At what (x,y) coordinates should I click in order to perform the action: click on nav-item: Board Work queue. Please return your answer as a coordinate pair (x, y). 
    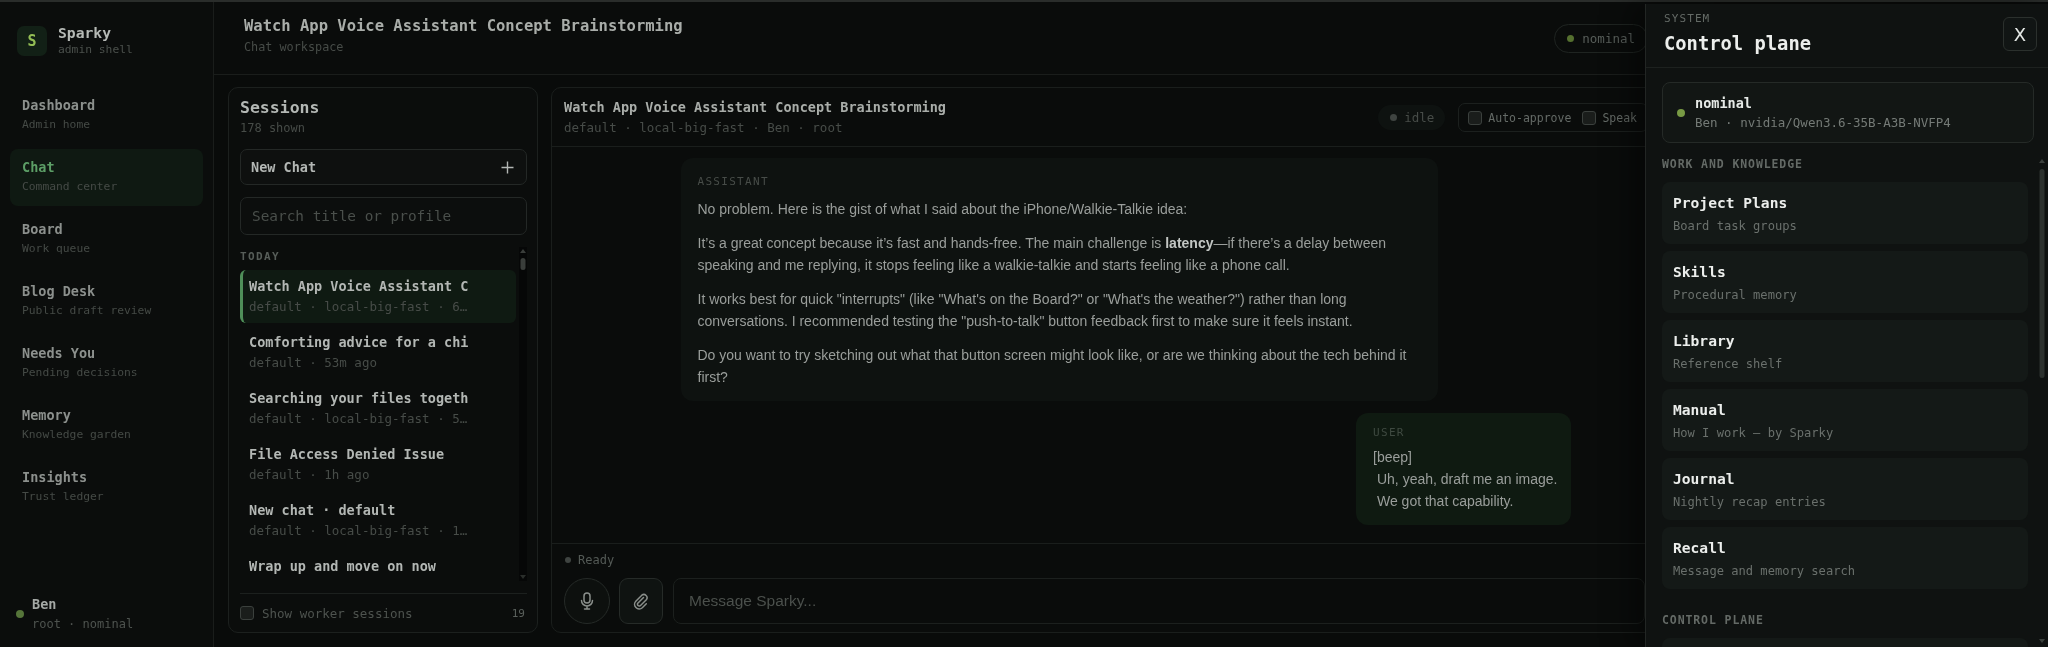
    Looking at the image, I should click on (106, 239).